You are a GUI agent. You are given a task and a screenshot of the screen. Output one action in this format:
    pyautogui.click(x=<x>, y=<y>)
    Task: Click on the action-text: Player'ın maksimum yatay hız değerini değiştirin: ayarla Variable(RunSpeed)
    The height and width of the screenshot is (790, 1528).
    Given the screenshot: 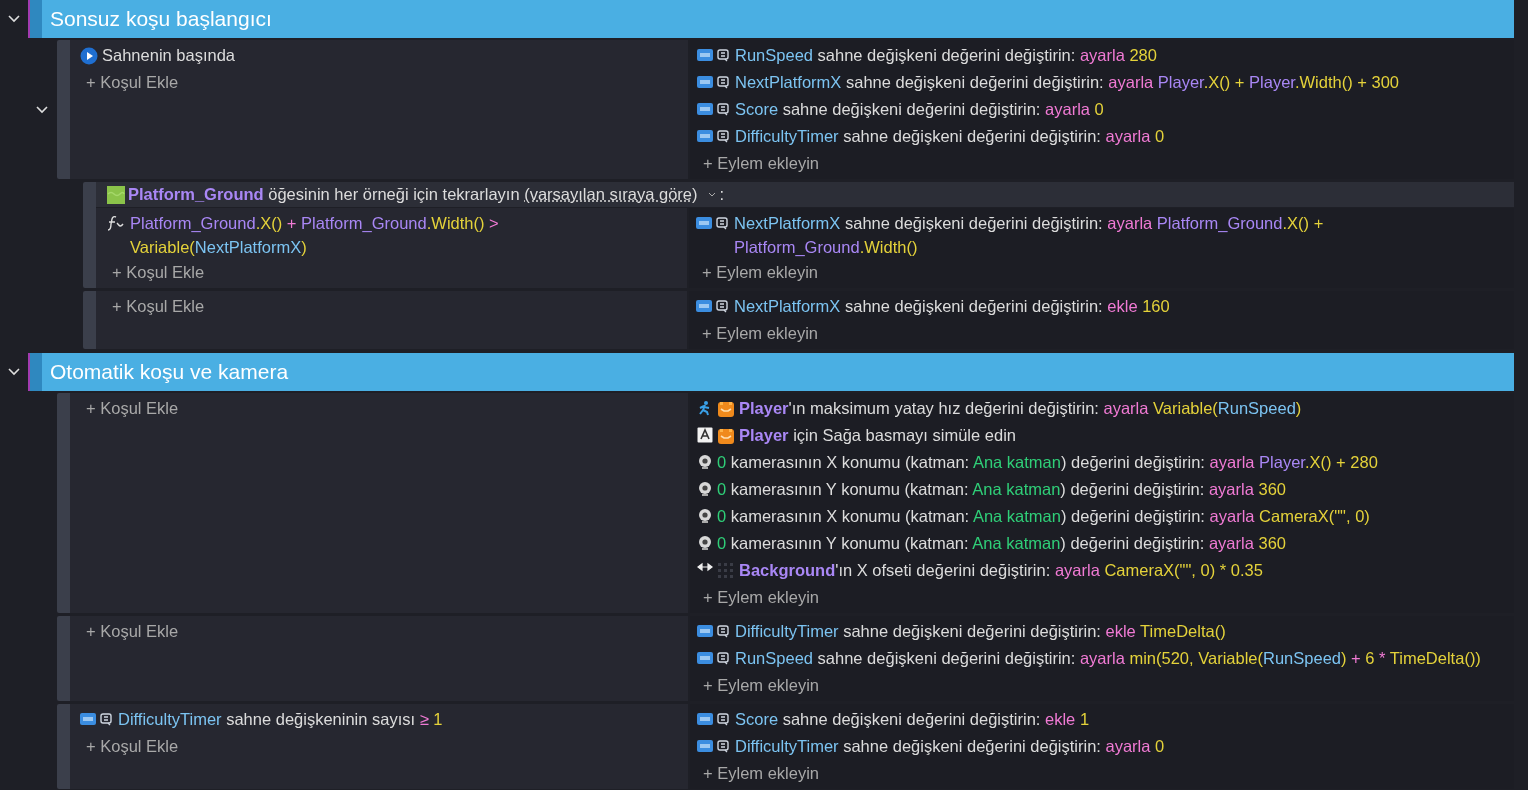 What is the action you would take?
    pyautogui.click(x=1020, y=408)
    